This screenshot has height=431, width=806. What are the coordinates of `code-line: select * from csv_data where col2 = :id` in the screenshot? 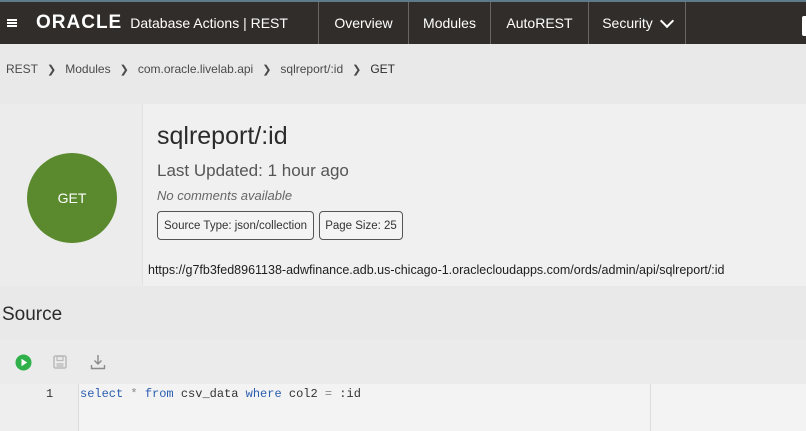 It's located at (220, 394).